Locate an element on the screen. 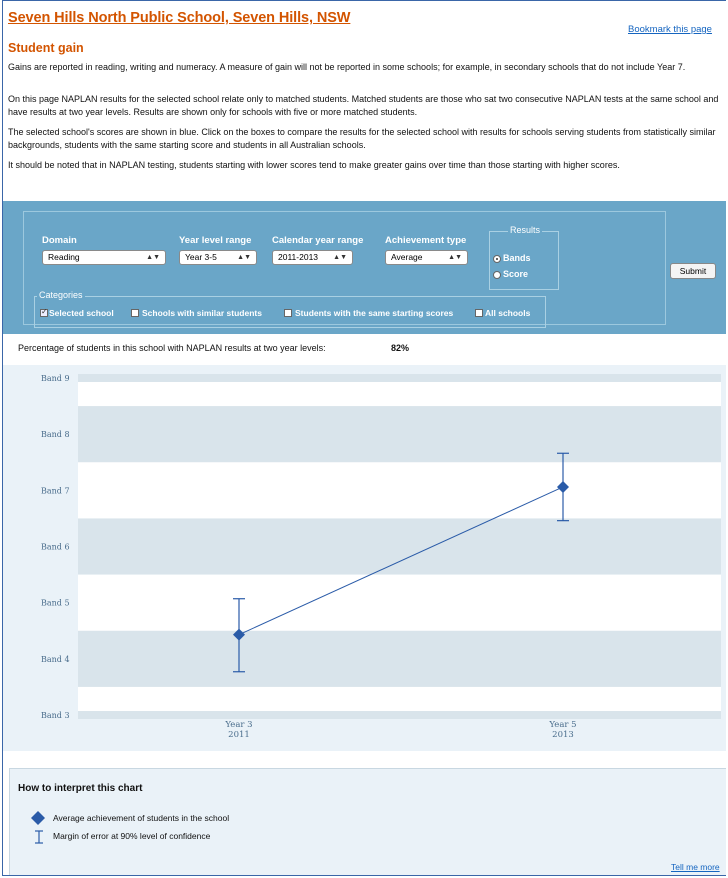 This screenshot has height=878, width=728. x-tick-sublabel: 2011 is located at coordinates (239, 735).